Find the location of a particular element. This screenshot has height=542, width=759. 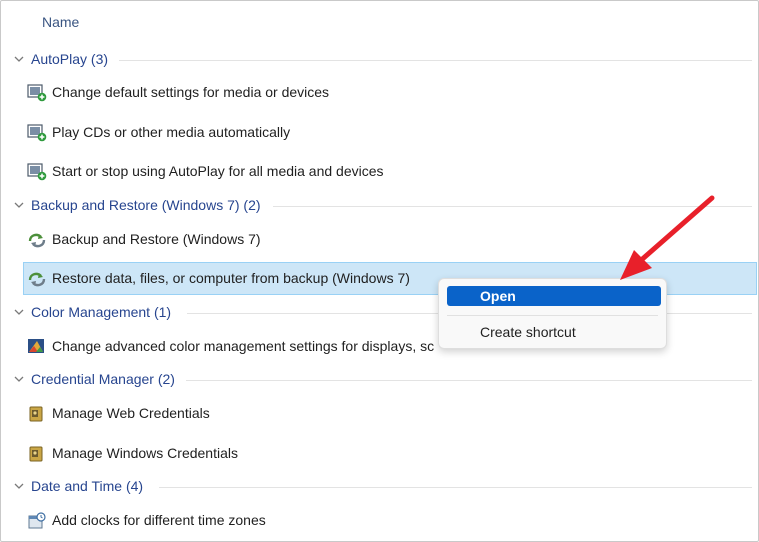

context-menu-open: Open is located at coordinates (554, 296).